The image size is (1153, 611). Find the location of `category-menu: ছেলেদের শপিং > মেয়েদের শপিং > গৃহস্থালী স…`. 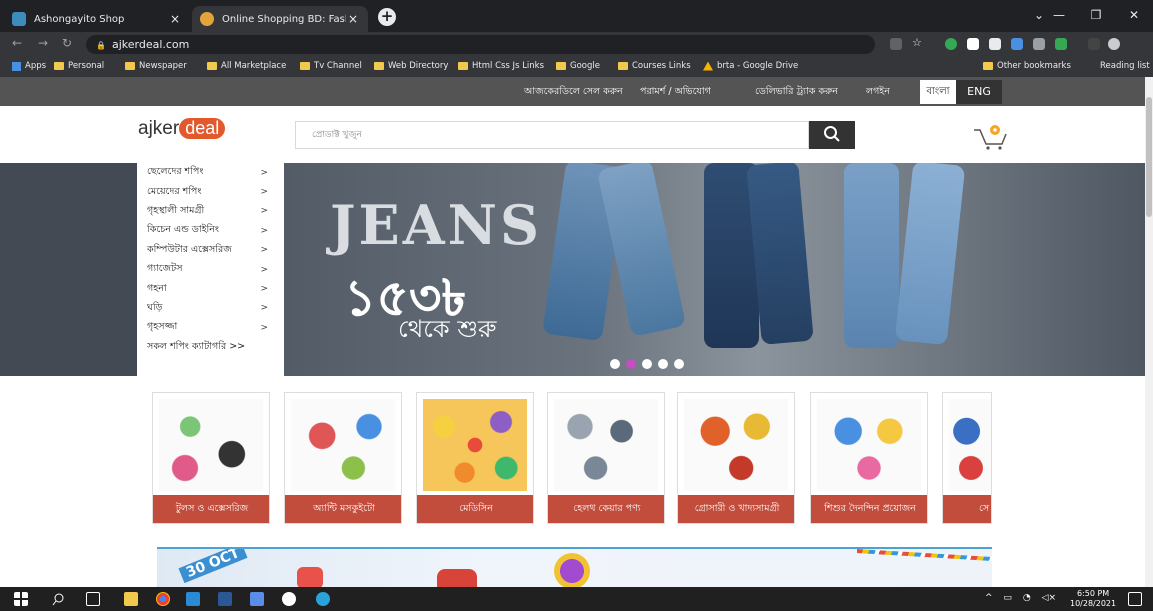

category-menu: ছেলেদের শপিং > মেয়েদের শপিং > গৃহস্থালী স… is located at coordinates (210, 269).